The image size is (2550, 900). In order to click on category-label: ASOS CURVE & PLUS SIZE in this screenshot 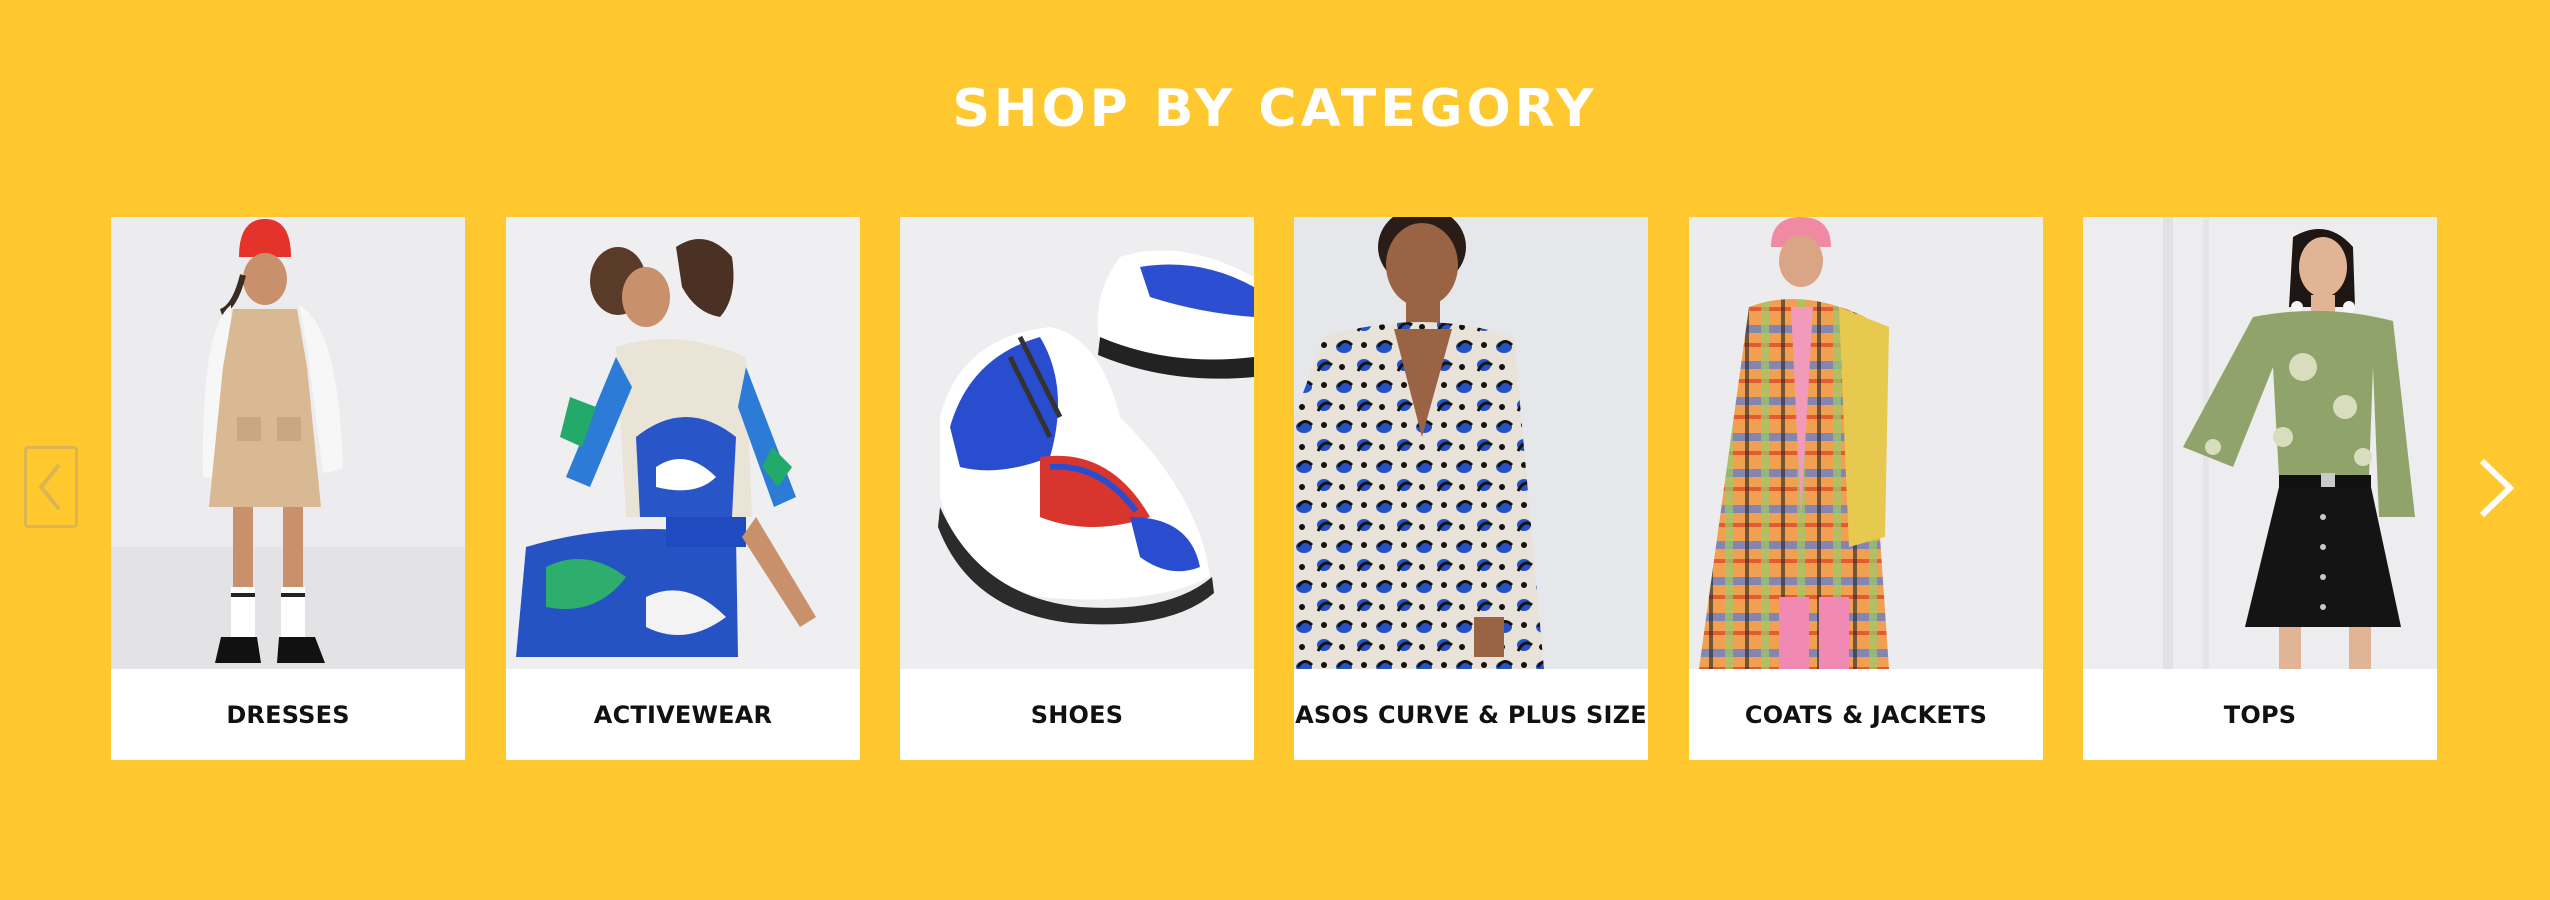, I will do `click(1471, 714)`.